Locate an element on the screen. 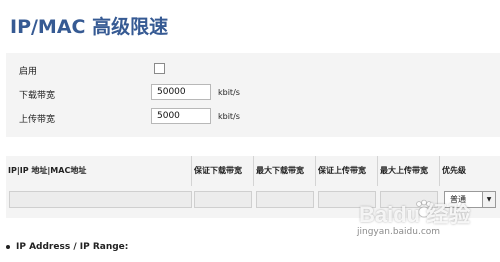 The width and height of the screenshot is (500, 262). enable-checkbox is located at coordinates (159, 68).